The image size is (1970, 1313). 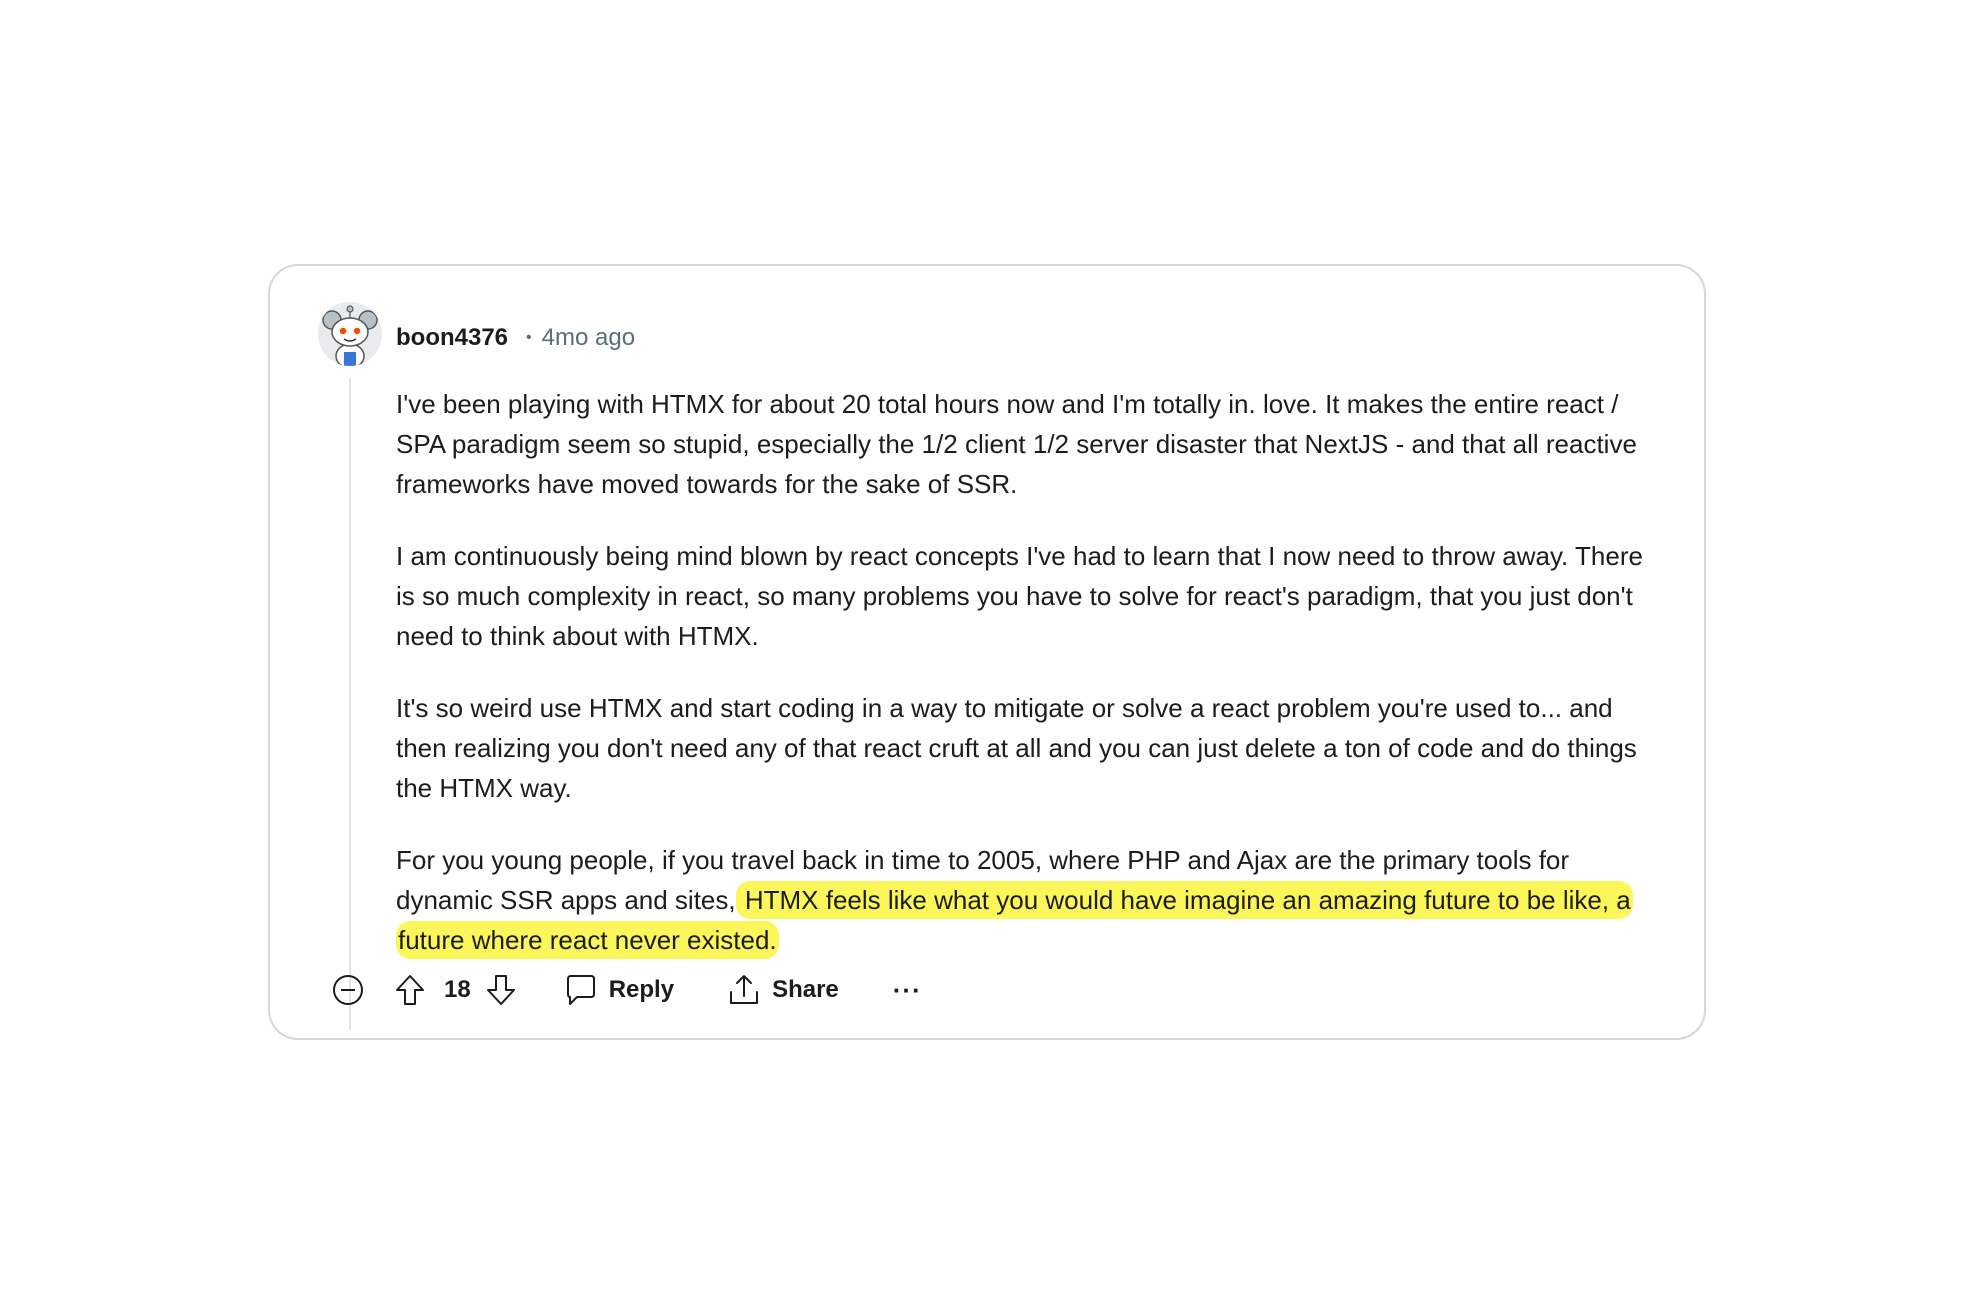 What do you see at coordinates (907, 990) in the screenshot?
I see `more-options-button: ···` at bounding box center [907, 990].